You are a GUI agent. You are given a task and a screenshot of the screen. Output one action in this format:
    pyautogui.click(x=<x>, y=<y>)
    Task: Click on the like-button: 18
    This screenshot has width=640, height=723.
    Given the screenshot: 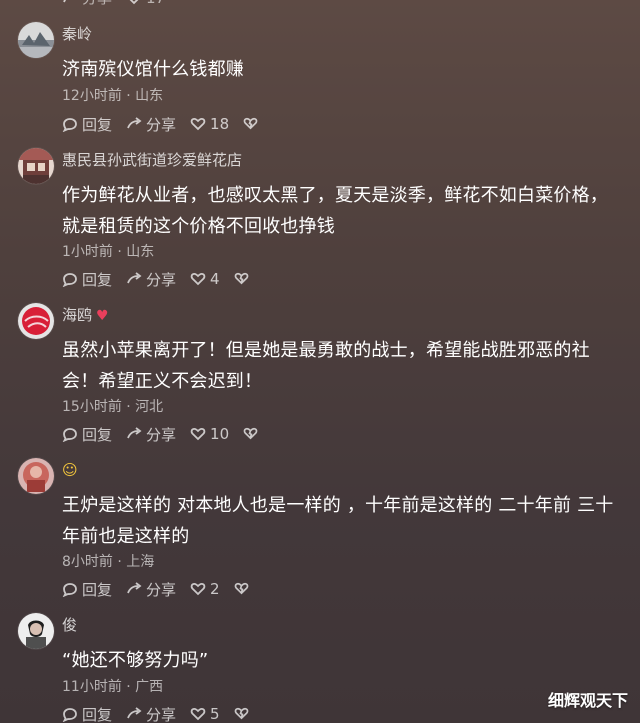 What is the action you would take?
    pyautogui.click(x=209, y=124)
    